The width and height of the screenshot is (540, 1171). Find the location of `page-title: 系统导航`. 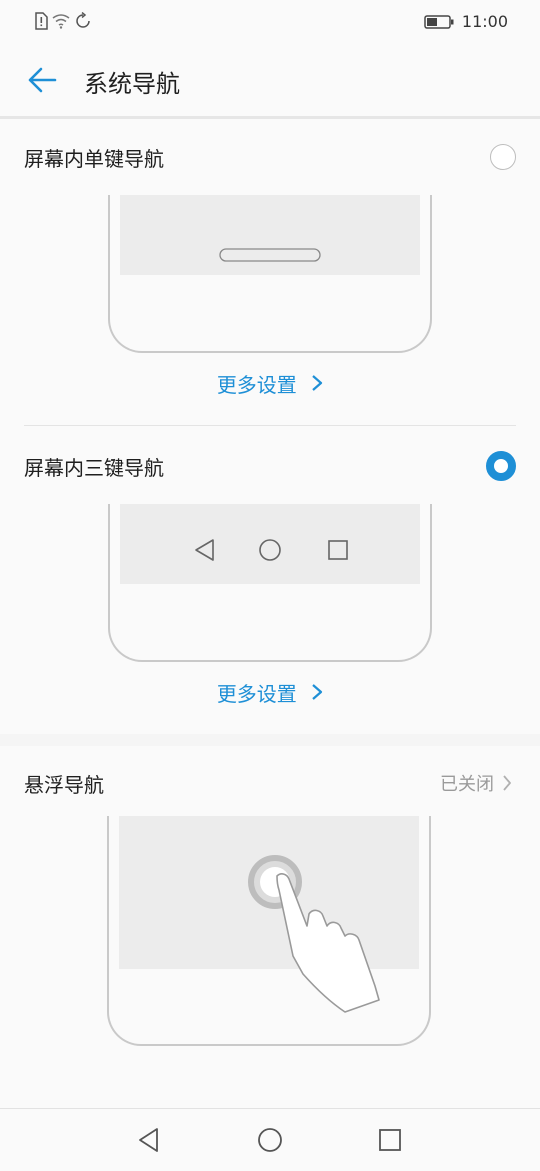

page-title: 系统导航 is located at coordinates (132, 84).